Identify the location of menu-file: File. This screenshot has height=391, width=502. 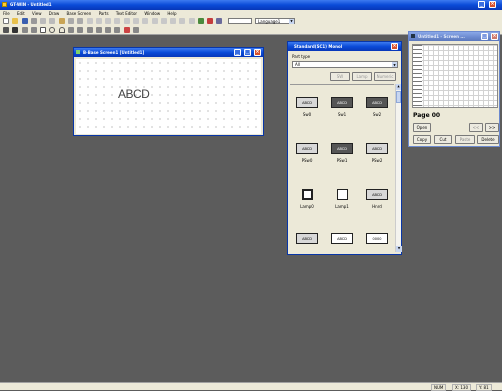
(6, 13).